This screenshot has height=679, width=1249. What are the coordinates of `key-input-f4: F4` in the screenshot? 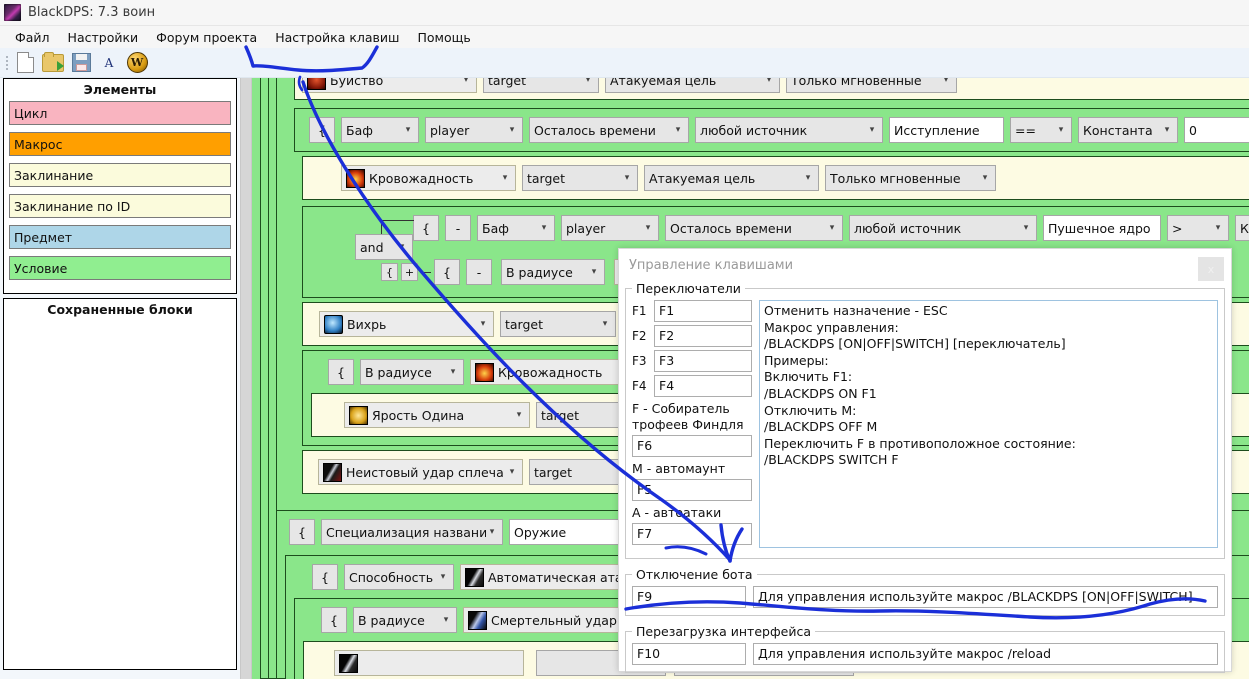 It's located at (703, 386).